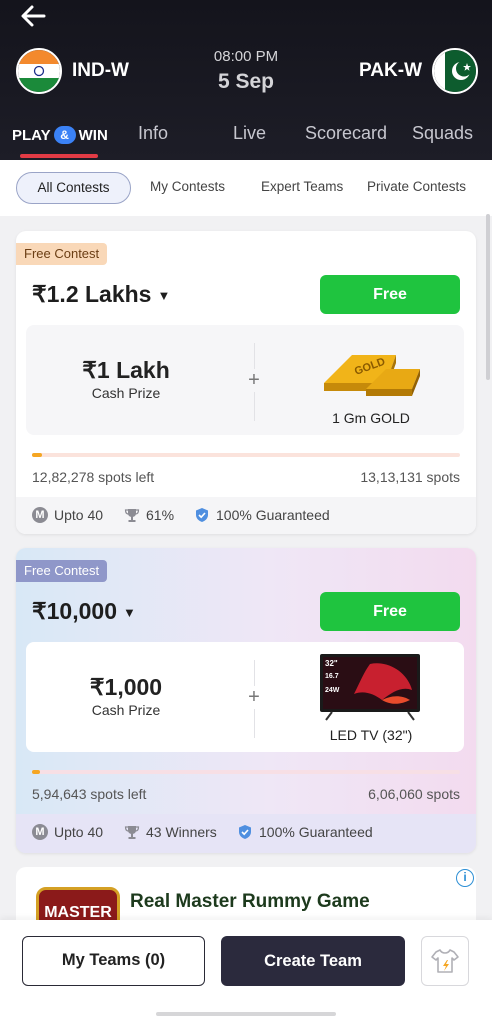 The height and width of the screenshot is (1024, 492). Describe the element at coordinates (31, 135) in the screenshot. I see `tab-play-label: PLAY` at that location.